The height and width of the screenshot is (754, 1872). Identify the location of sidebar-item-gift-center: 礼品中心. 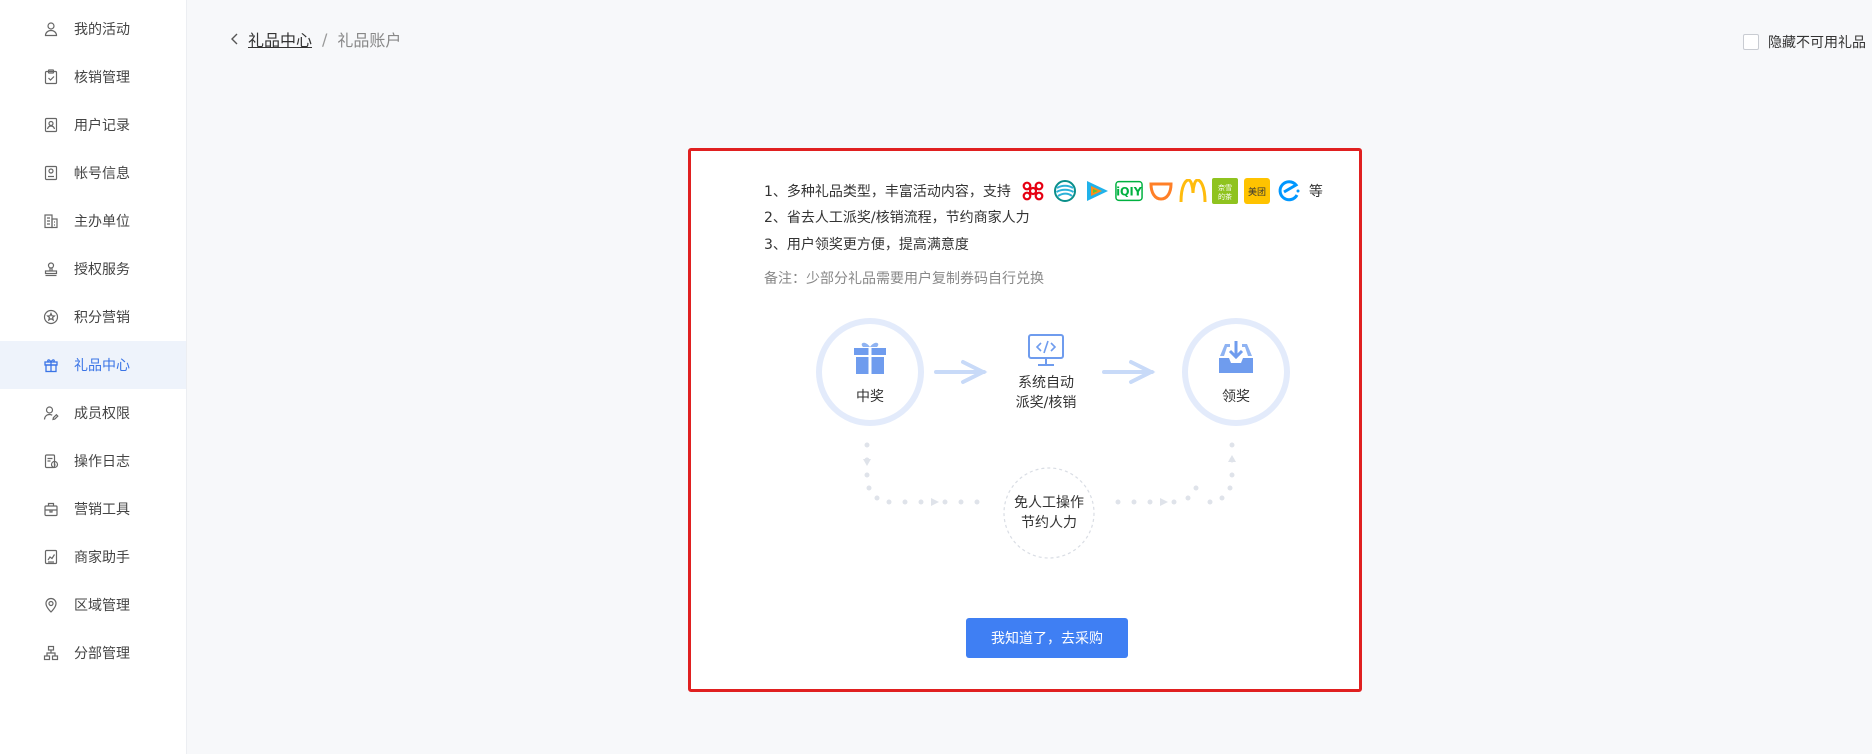
(93, 365).